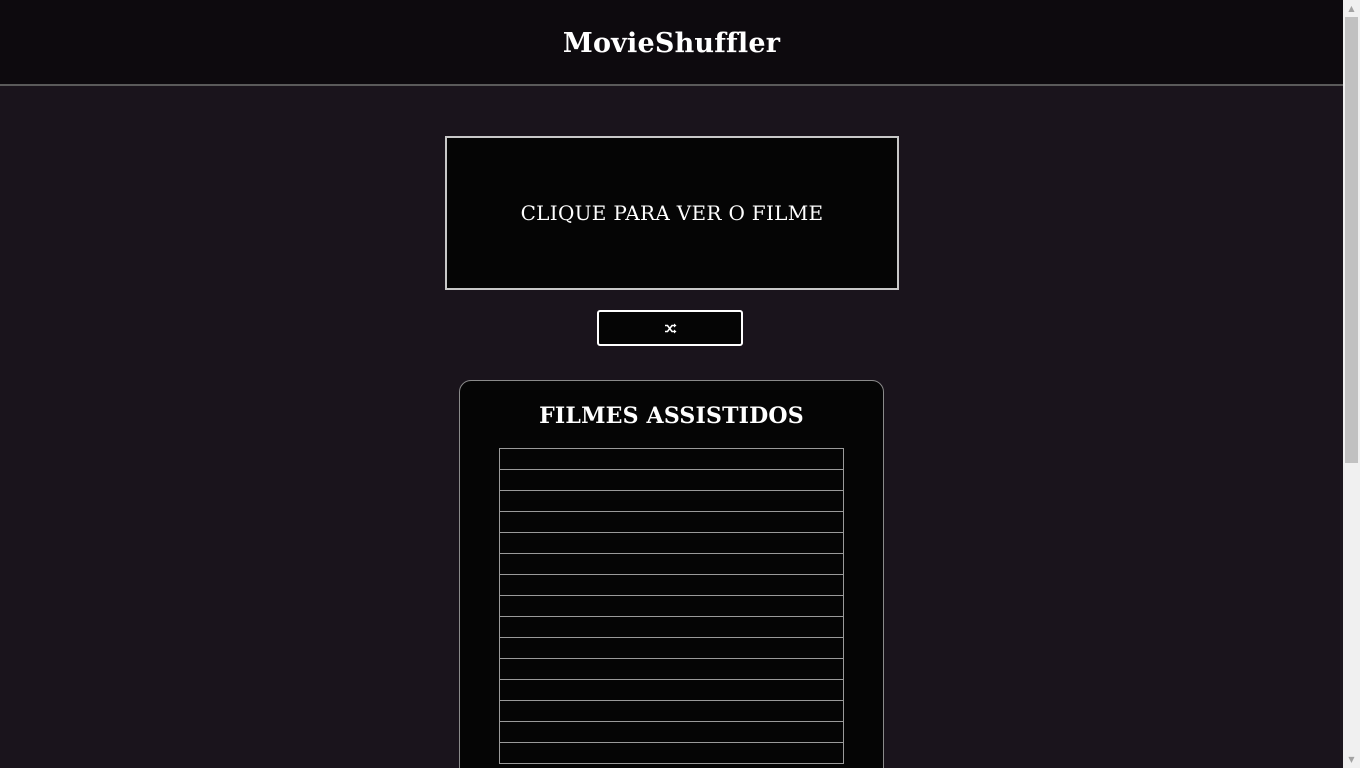  Describe the element at coordinates (1351, 8) in the screenshot. I see `scroll-up-icon: ▲` at that location.